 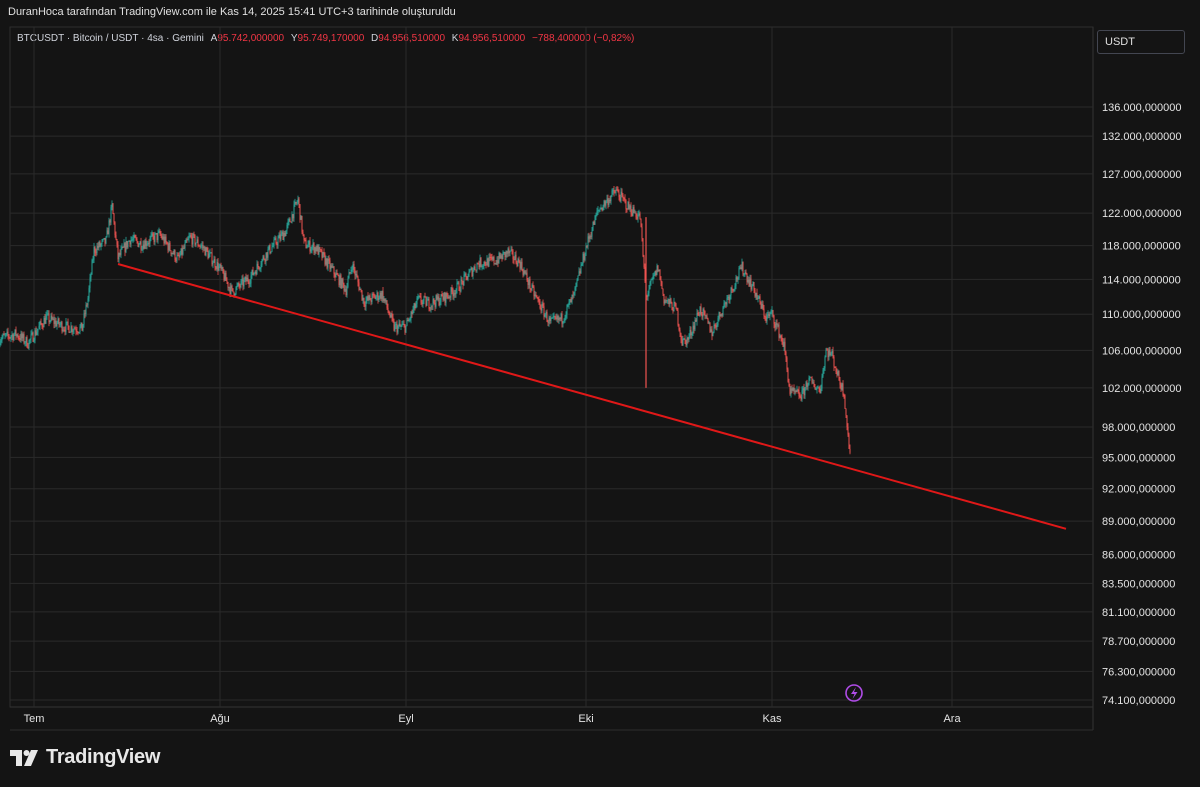 I want to click on lightning-icon, so click(x=854, y=693).